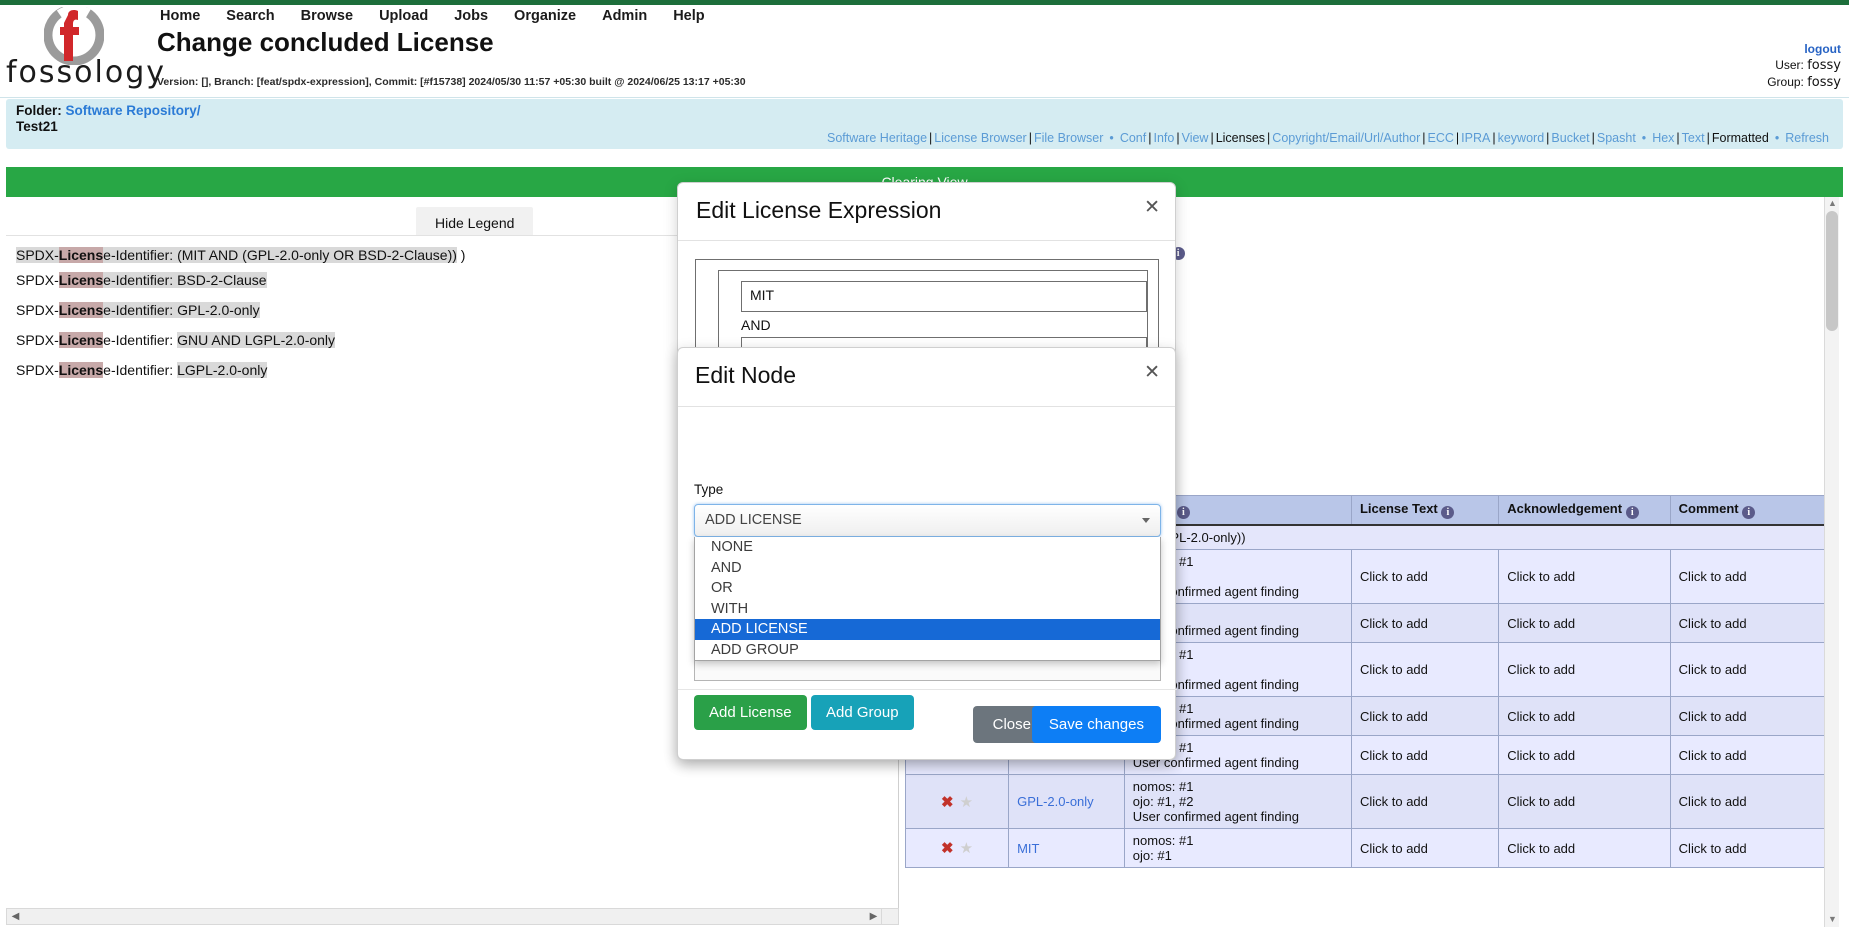  Describe the element at coordinates (471, 16) in the screenshot. I see `menu-item-jobs: Jobs` at that location.